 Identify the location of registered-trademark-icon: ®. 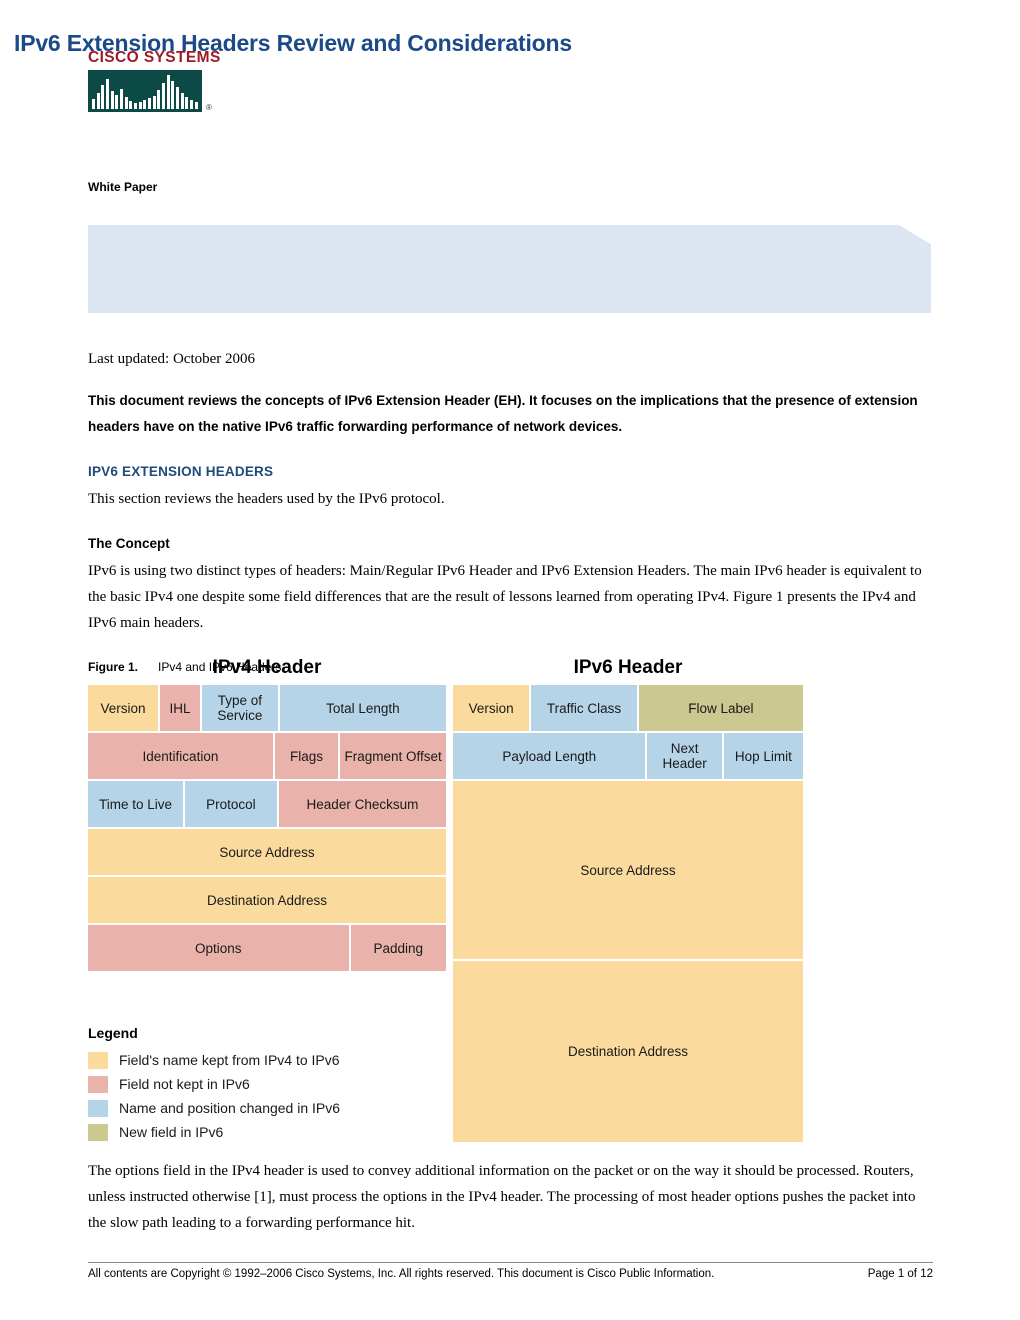
(209, 107).